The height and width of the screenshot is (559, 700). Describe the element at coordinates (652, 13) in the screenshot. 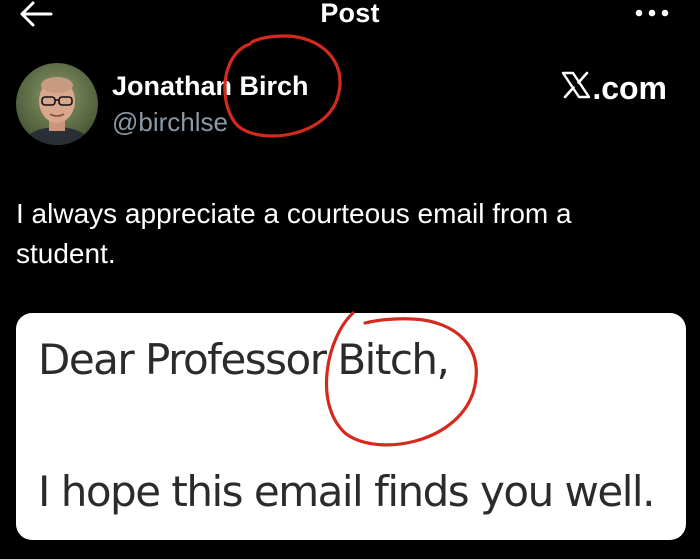

I see `more-horizontal-icon` at that location.